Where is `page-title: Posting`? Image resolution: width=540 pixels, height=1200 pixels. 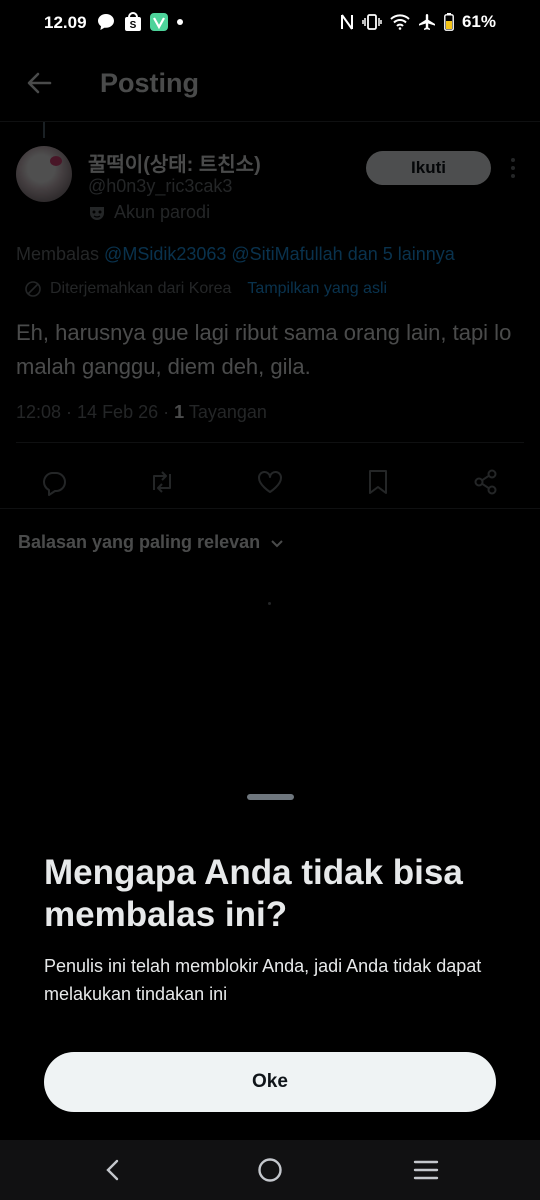 page-title: Posting is located at coordinates (149, 83).